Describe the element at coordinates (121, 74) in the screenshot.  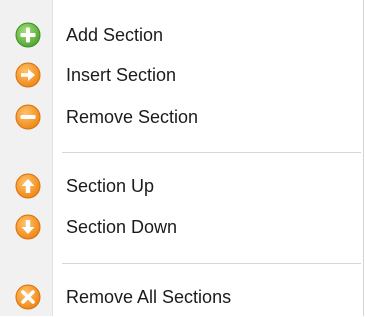
I see `menu-item-label: Insert Section` at that location.